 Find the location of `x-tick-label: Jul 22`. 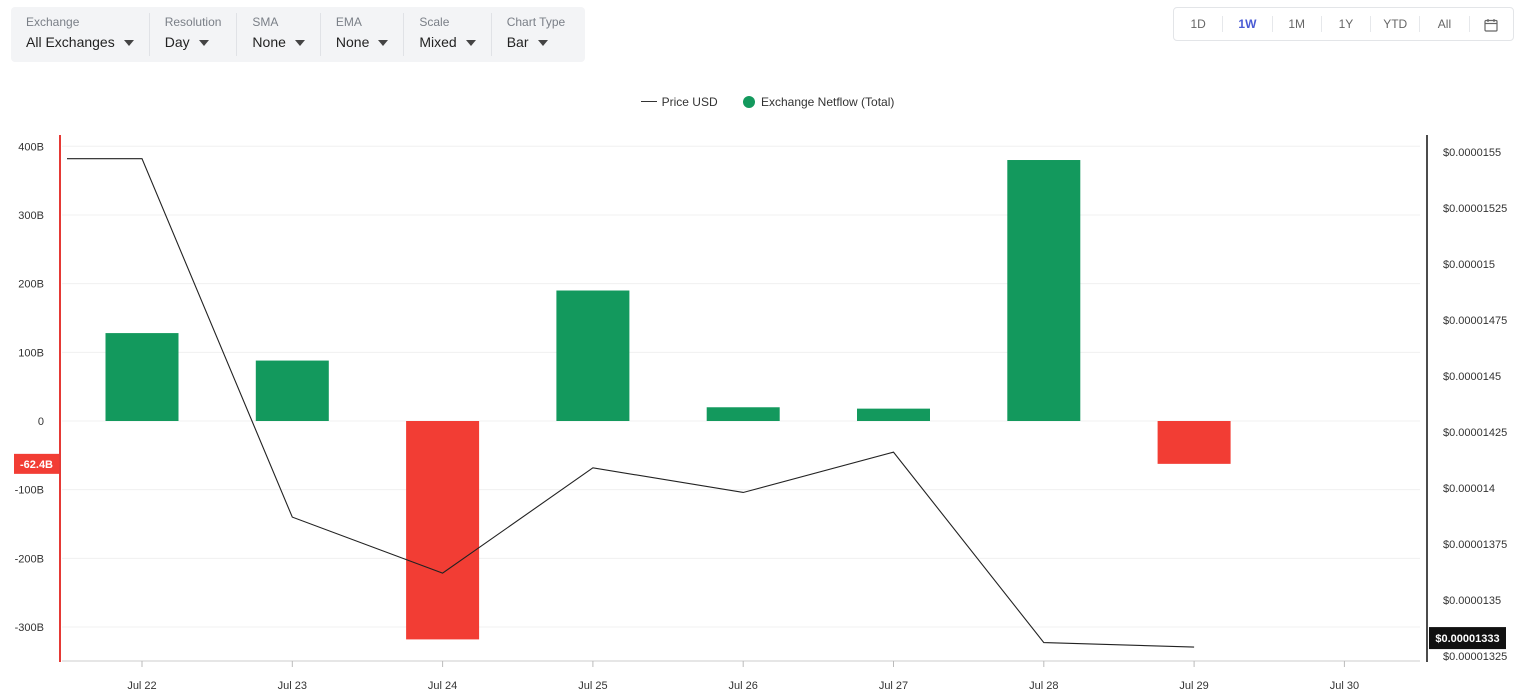

x-tick-label: Jul 22 is located at coordinates (141, 686).